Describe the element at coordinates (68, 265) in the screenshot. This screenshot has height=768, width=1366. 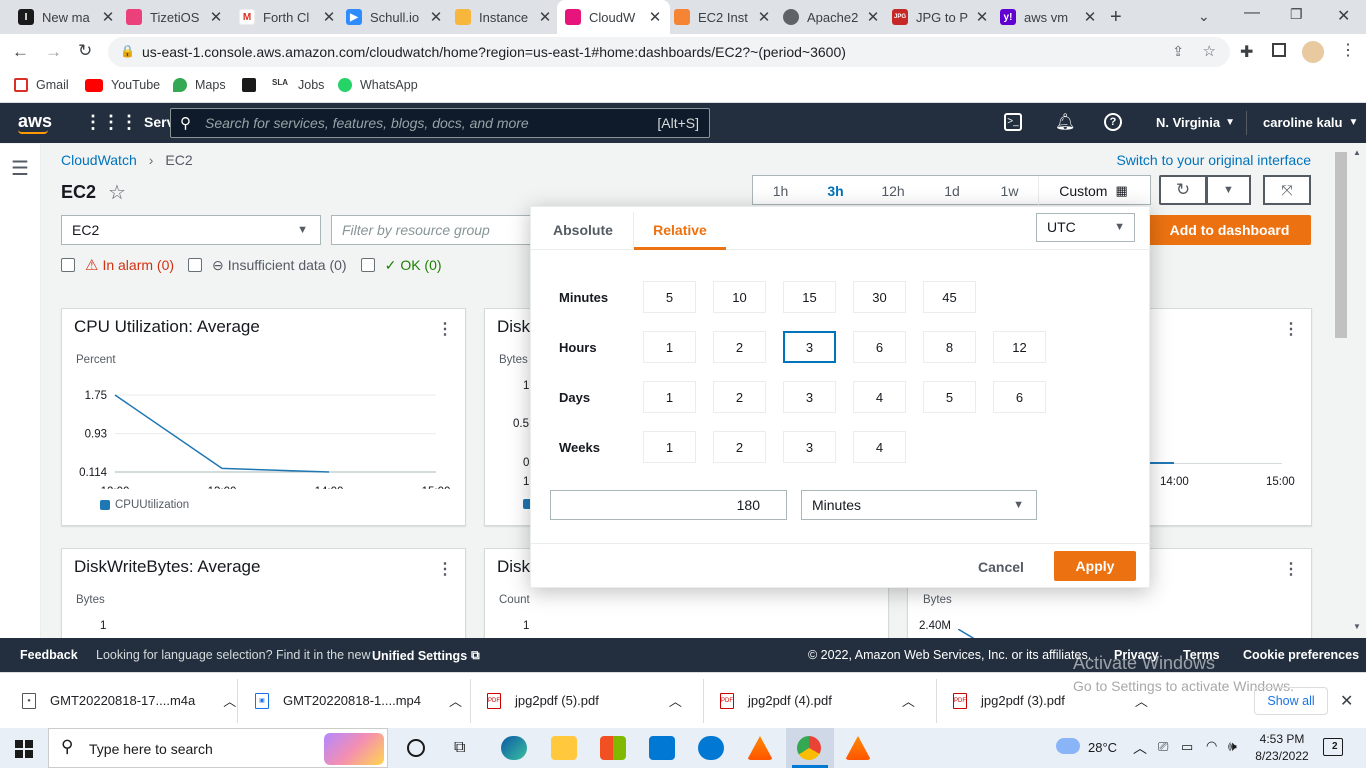
I see `alarm-checkbox` at that location.